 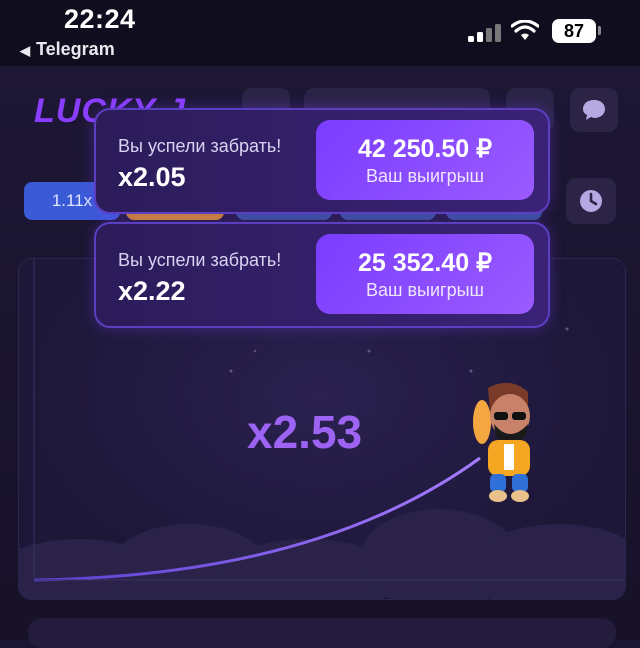 I want to click on status-time: 22:24, so click(x=100, y=19).